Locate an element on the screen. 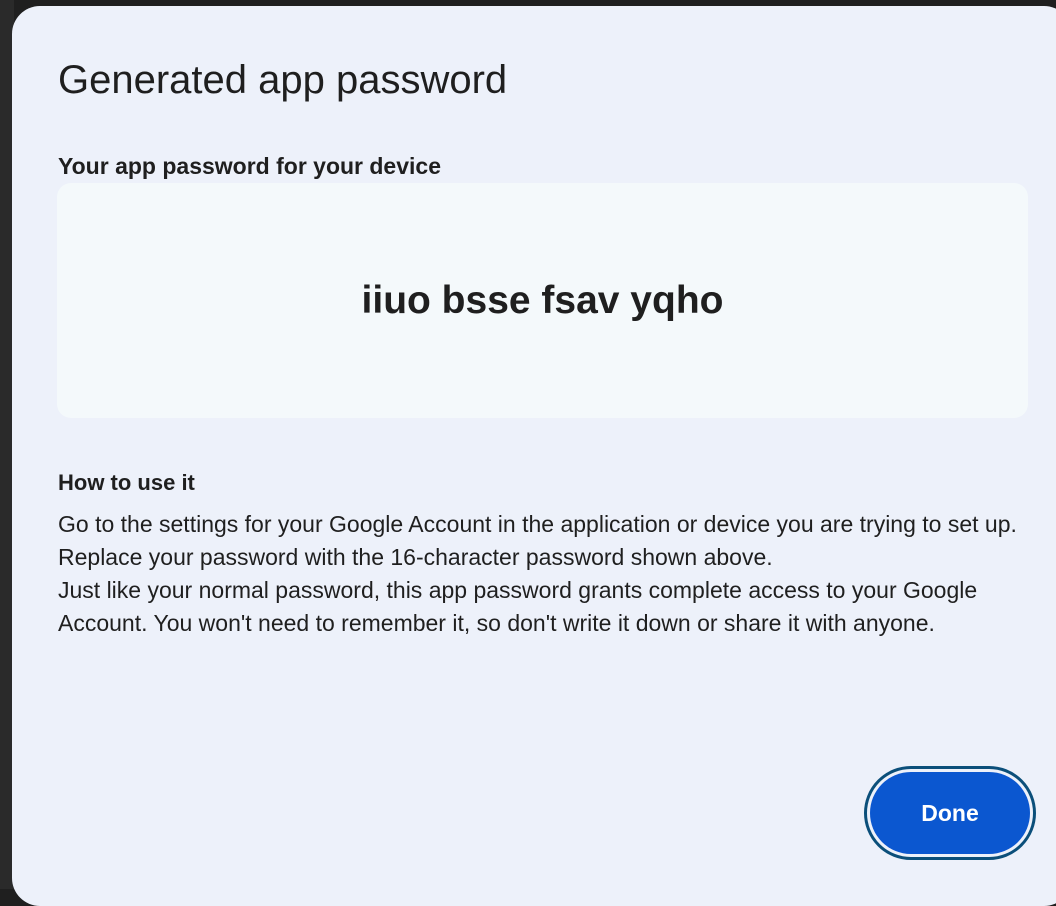 The height and width of the screenshot is (906, 1056). app-password-value: iiuo bsse fsav yqho is located at coordinates (542, 300).